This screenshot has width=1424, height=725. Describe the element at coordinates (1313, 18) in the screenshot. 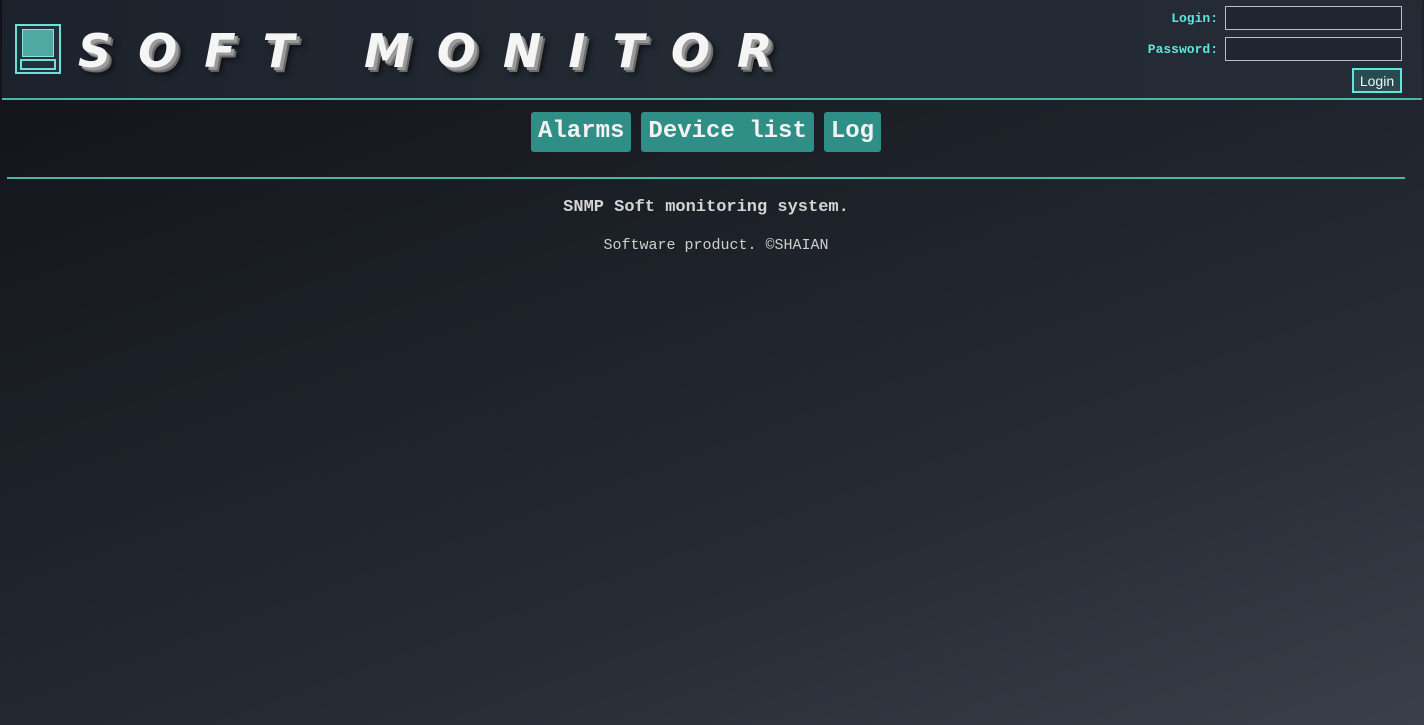

I see `login-input` at that location.